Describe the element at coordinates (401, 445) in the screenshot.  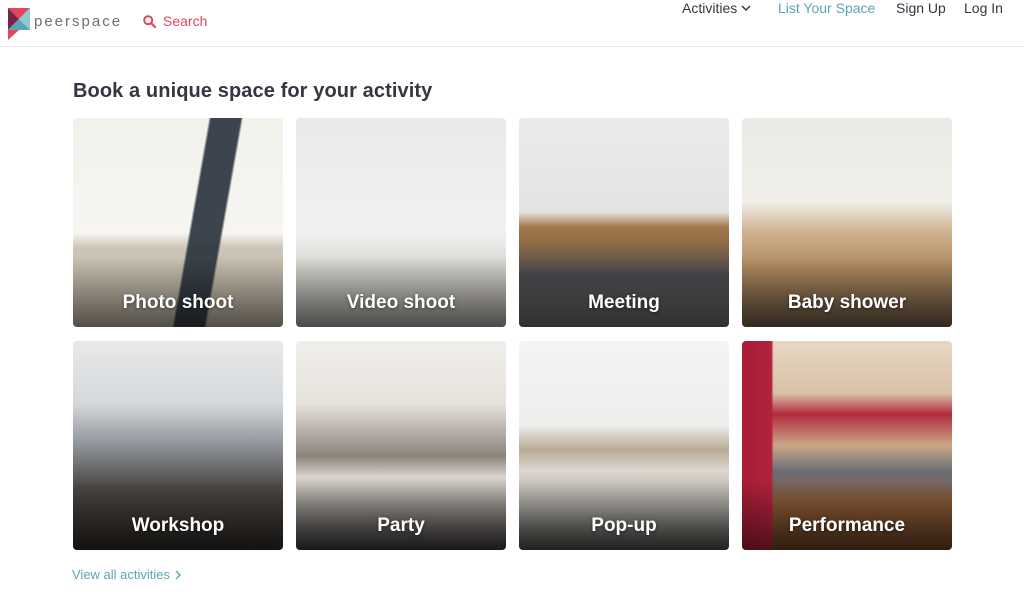
I see `activity-card-party: Party` at that location.